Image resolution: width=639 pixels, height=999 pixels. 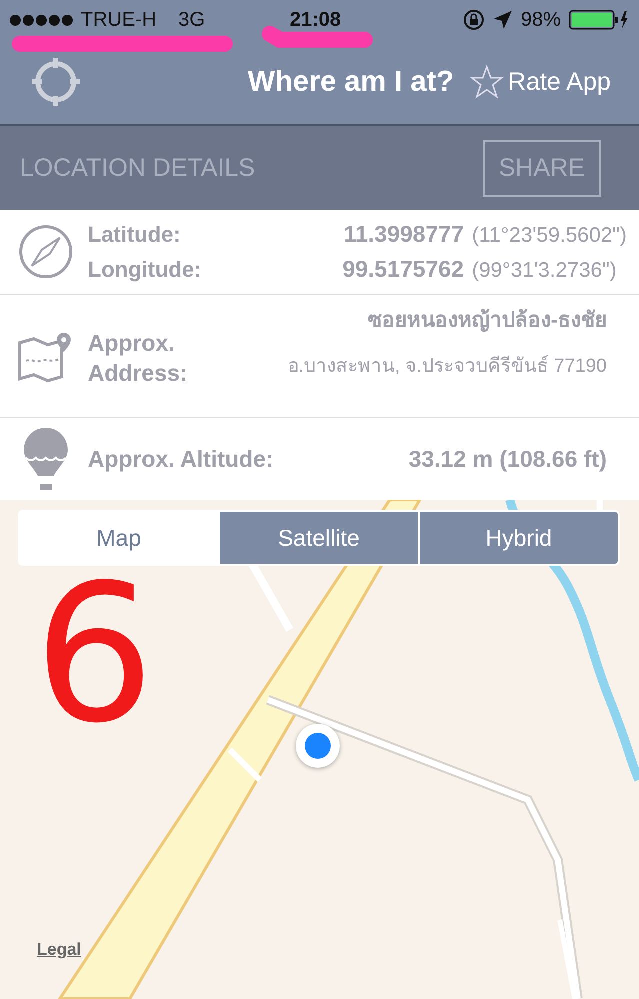 What do you see at coordinates (540, 20) in the screenshot?
I see `battery-percent: 98%` at bounding box center [540, 20].